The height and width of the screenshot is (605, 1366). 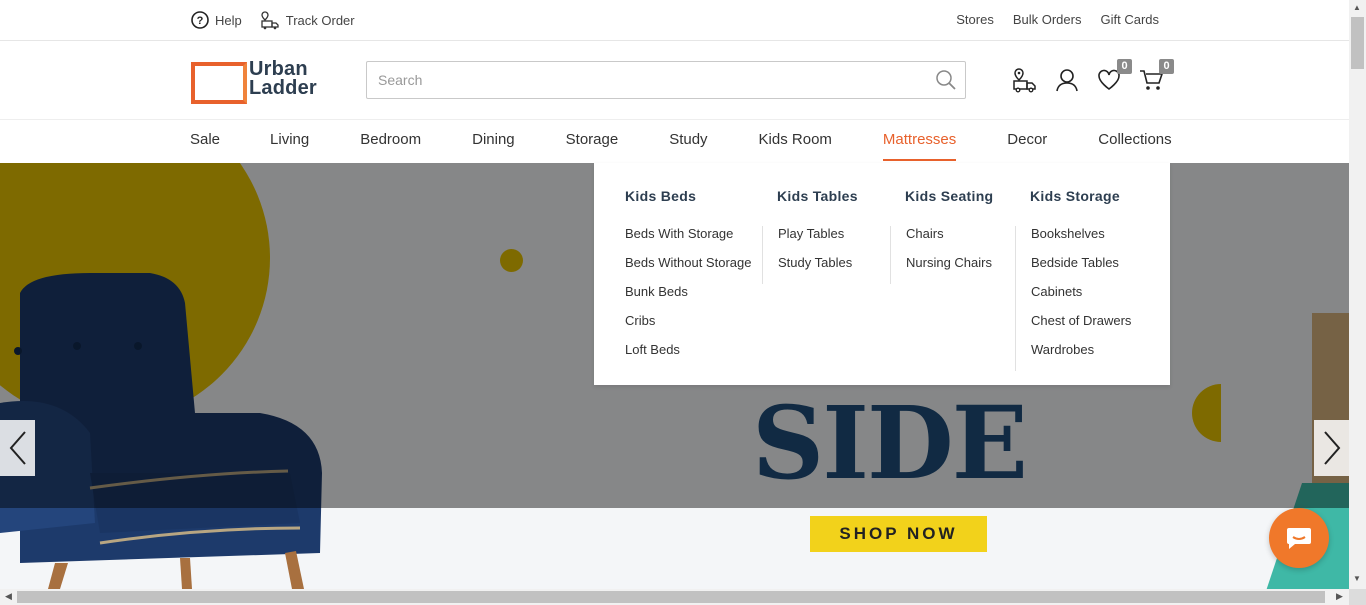 What do you see at coordinates (688, 269) in the screenshot?
I see `menu-item-beds-without-storage: Beds Without Storage` at bounding box center [688, 269].